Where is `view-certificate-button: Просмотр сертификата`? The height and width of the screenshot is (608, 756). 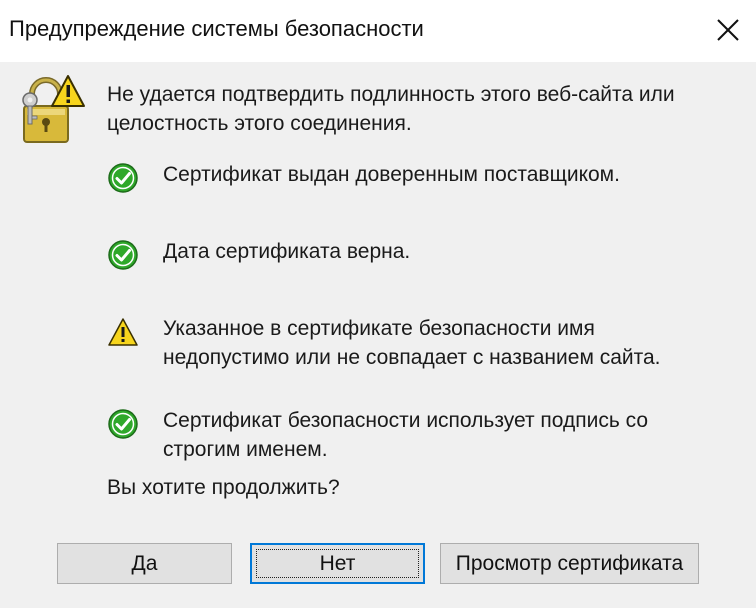
view-certificate-button: Просмотр сертификата is located at coordinates (569, 563).